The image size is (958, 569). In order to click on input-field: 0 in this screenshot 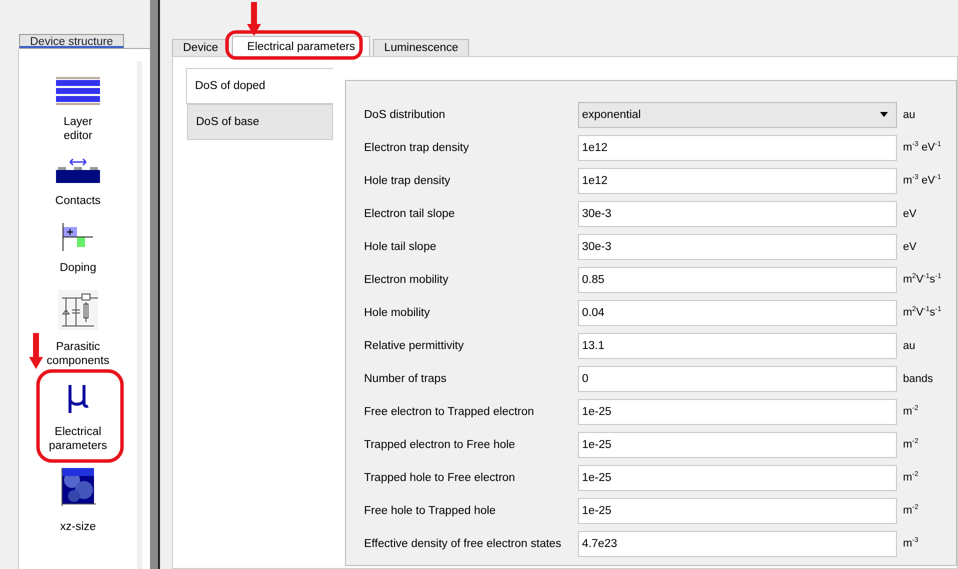, I will do `click(737, 379)`.